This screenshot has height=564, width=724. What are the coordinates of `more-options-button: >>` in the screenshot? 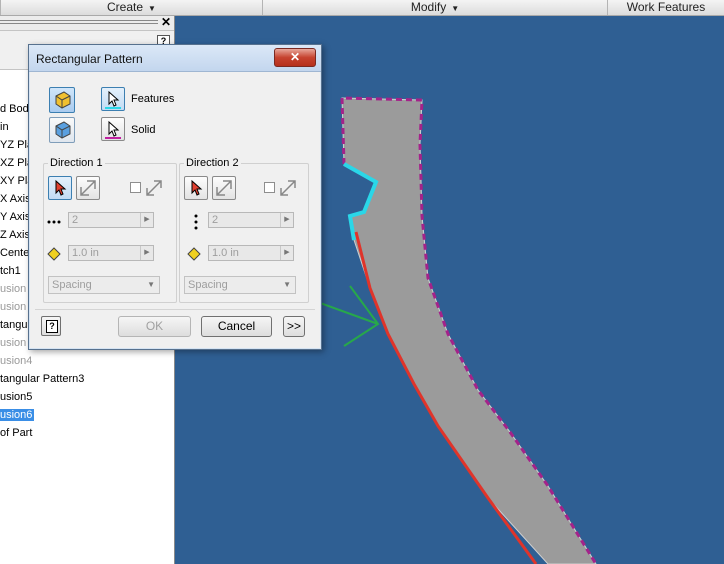 It's located at (294, 326).